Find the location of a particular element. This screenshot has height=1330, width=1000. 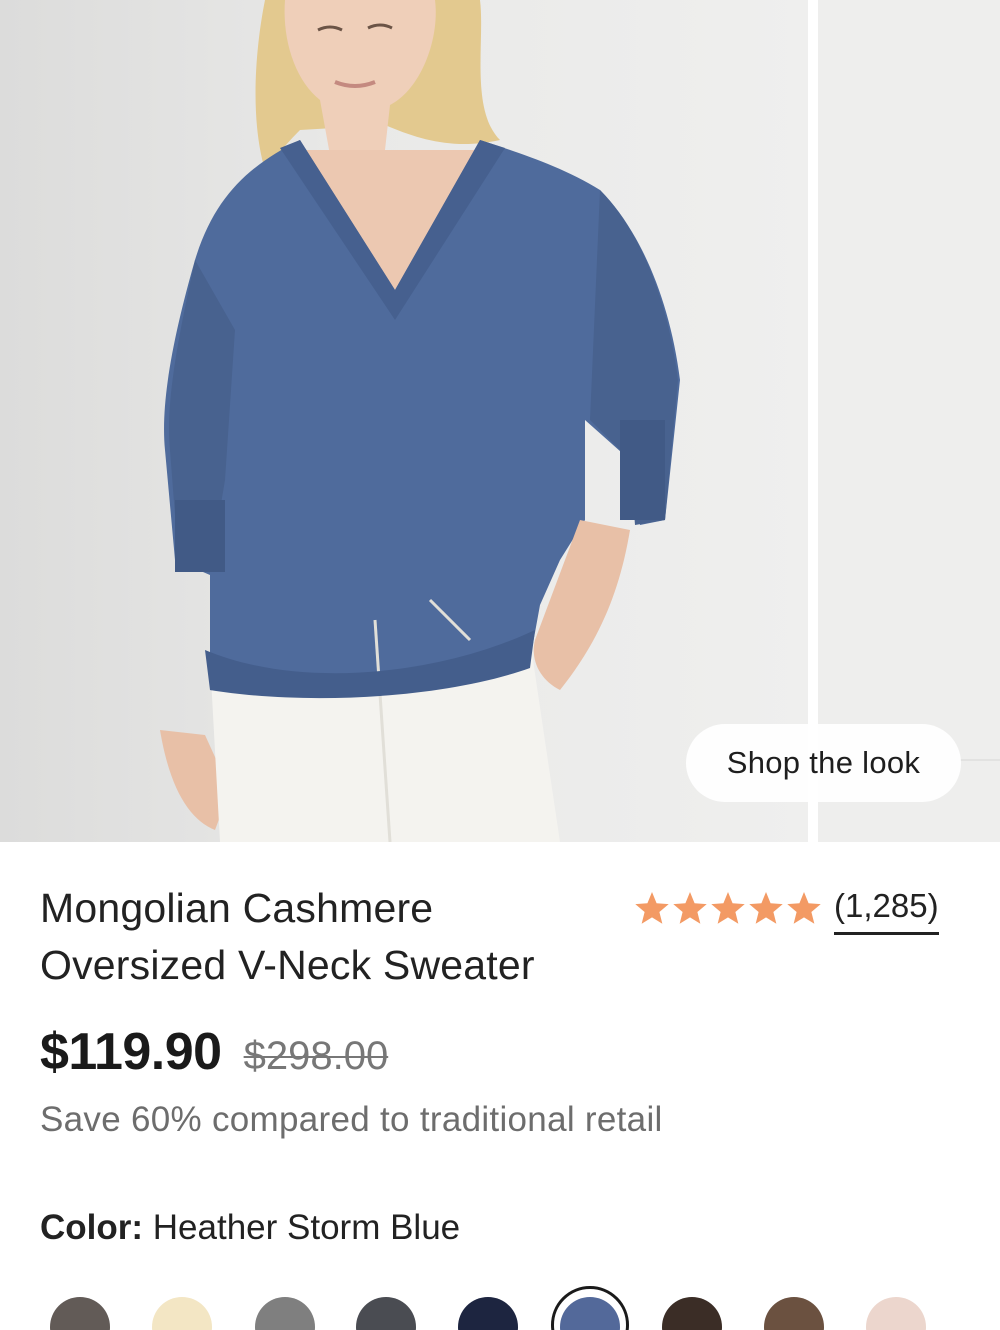

product-title-line-1: Mongolian Cashmere is located at coordinates (237, 908).